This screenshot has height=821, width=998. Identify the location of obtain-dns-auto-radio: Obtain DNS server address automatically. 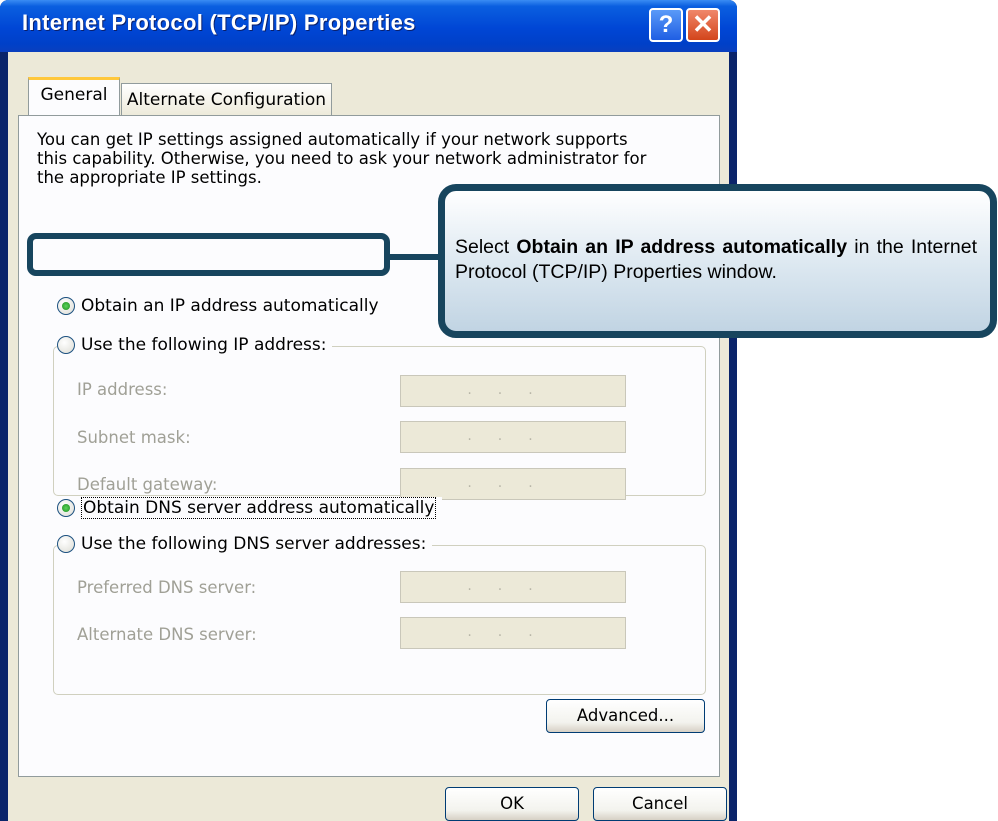
(250, 508).